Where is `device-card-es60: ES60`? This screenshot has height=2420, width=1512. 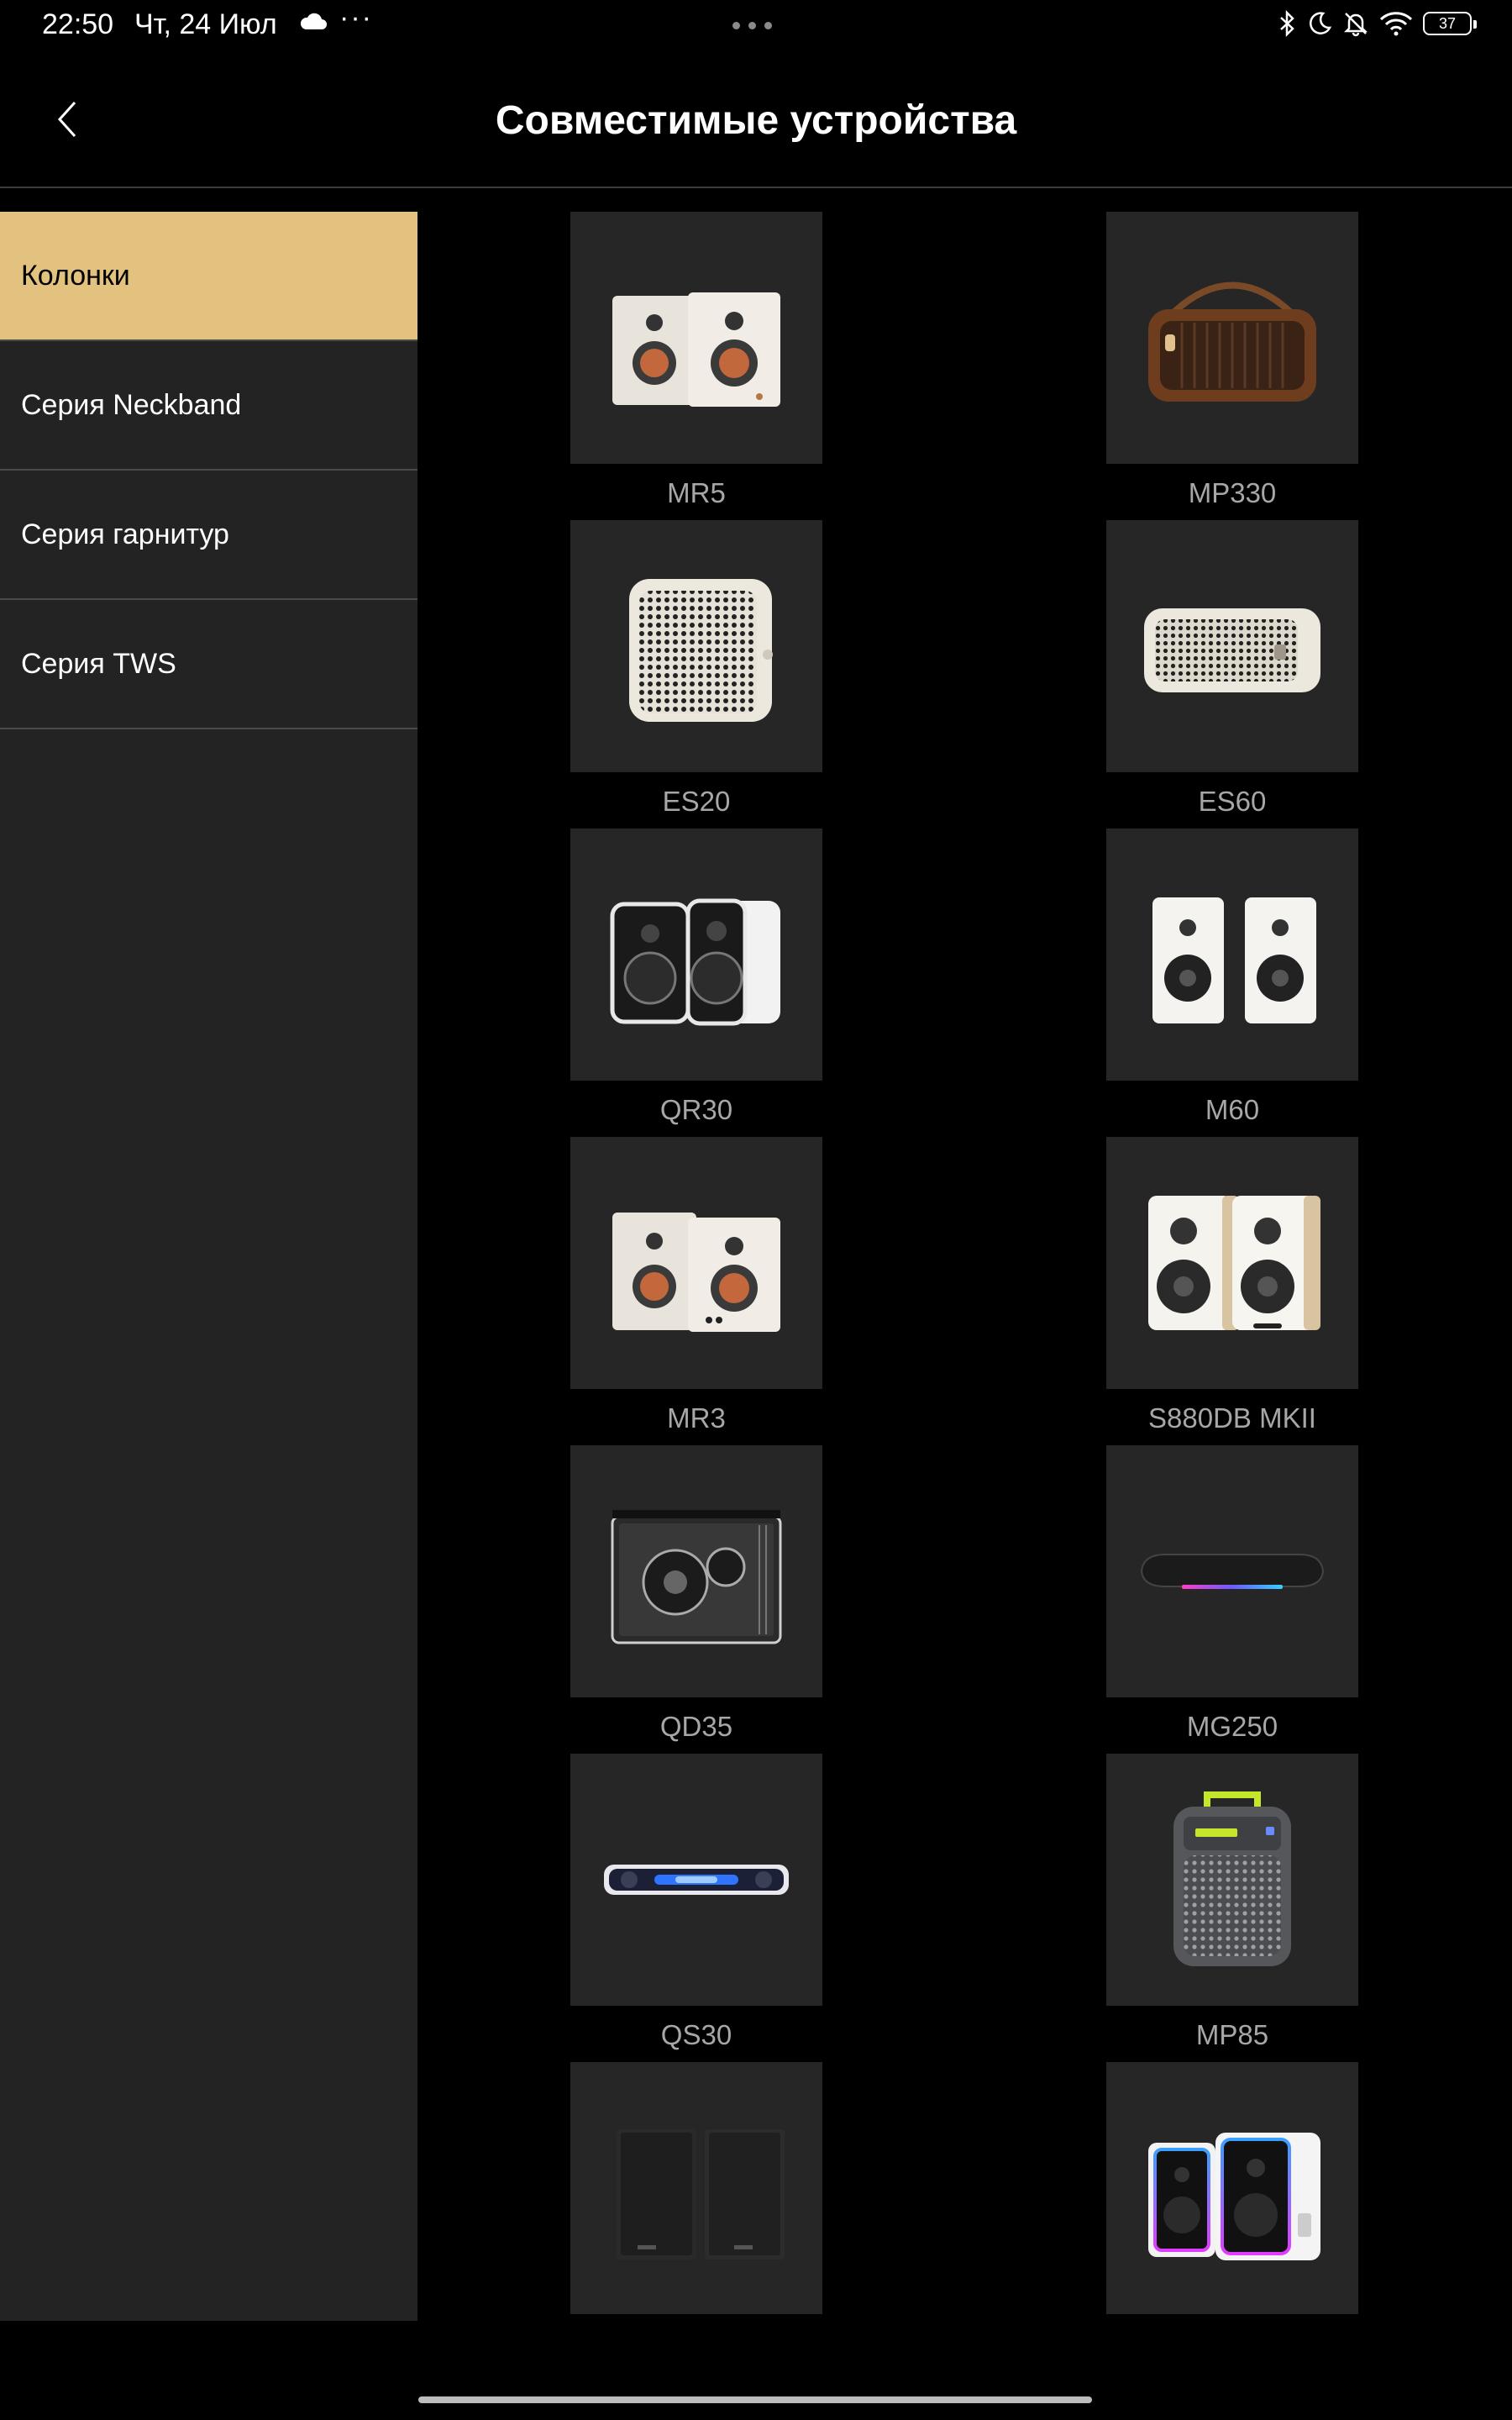 device-card-es60: ES60 is located at coordinates (1232, 669).